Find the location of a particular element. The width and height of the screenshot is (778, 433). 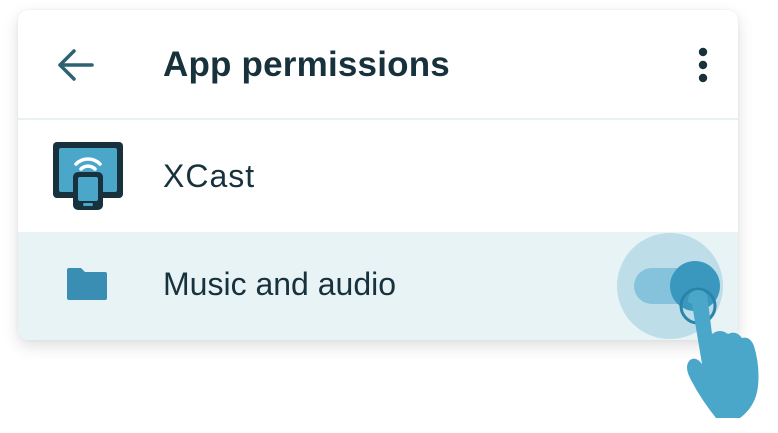

page-title: App permissions is located at coordinates (306, 64).